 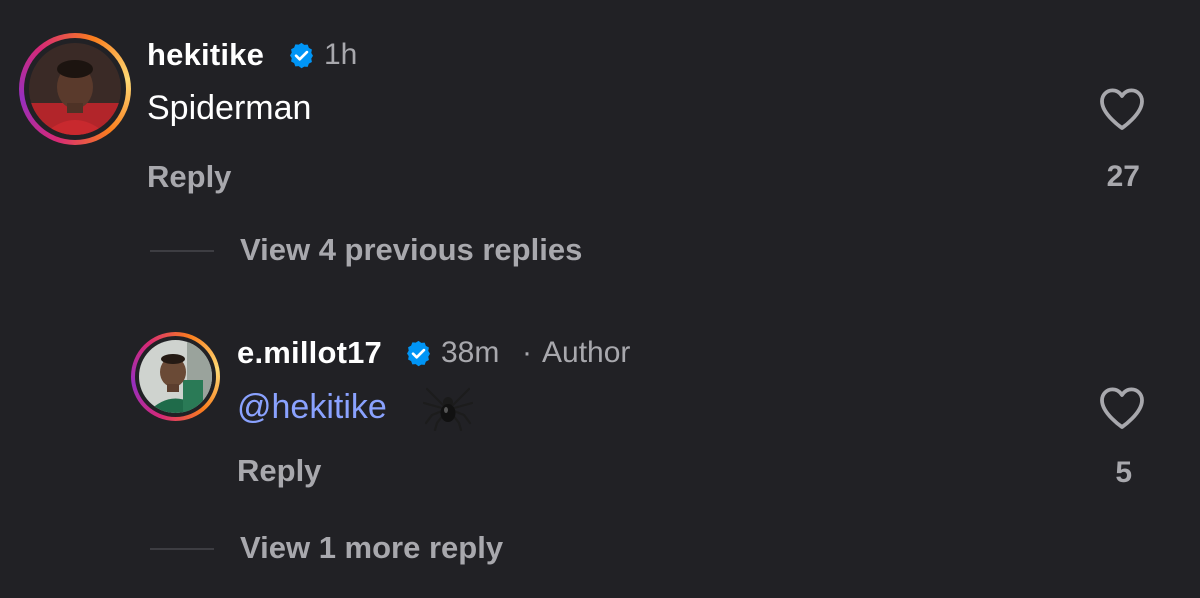 I want to click on author-label: Author, so click(x=586, y=352).